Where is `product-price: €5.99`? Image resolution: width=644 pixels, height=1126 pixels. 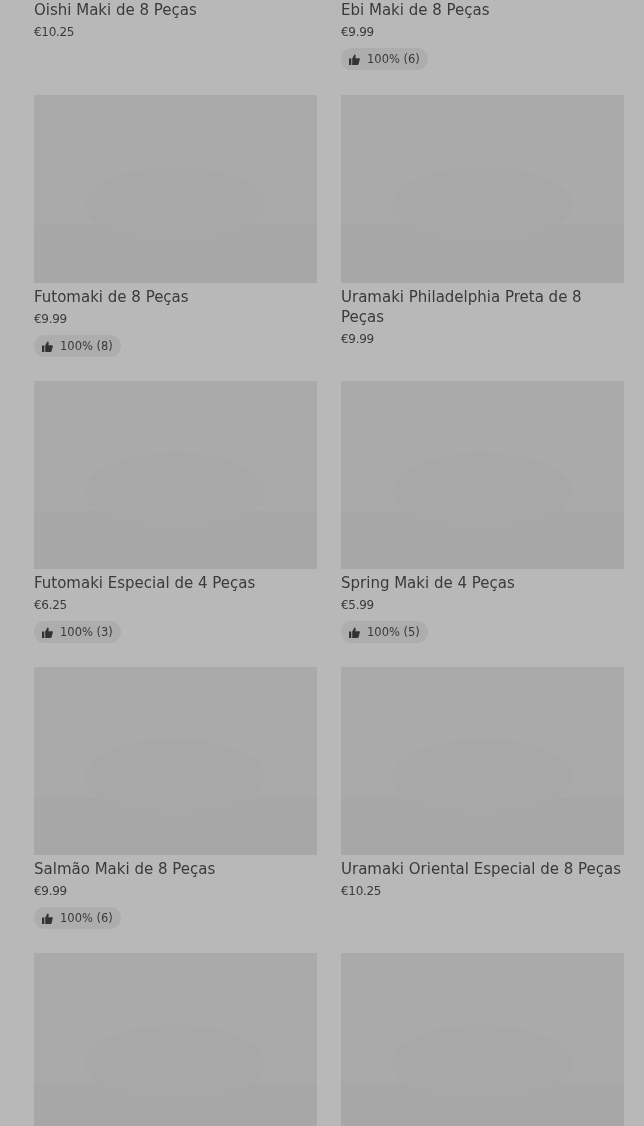 product-price: €5.99 is located at coordinates (357, 605).